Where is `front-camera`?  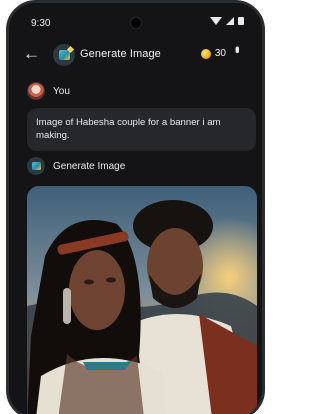 front-camera is located at coordinates (136, 23).